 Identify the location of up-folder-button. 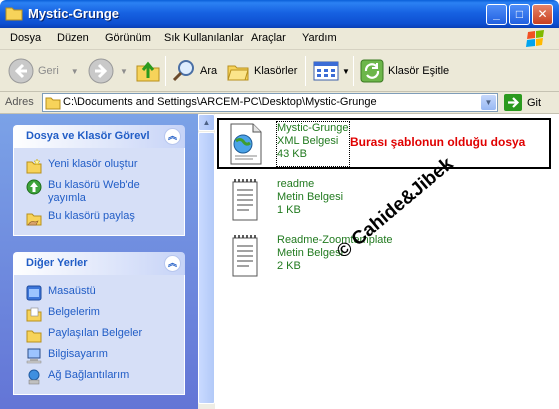
(148, 71).